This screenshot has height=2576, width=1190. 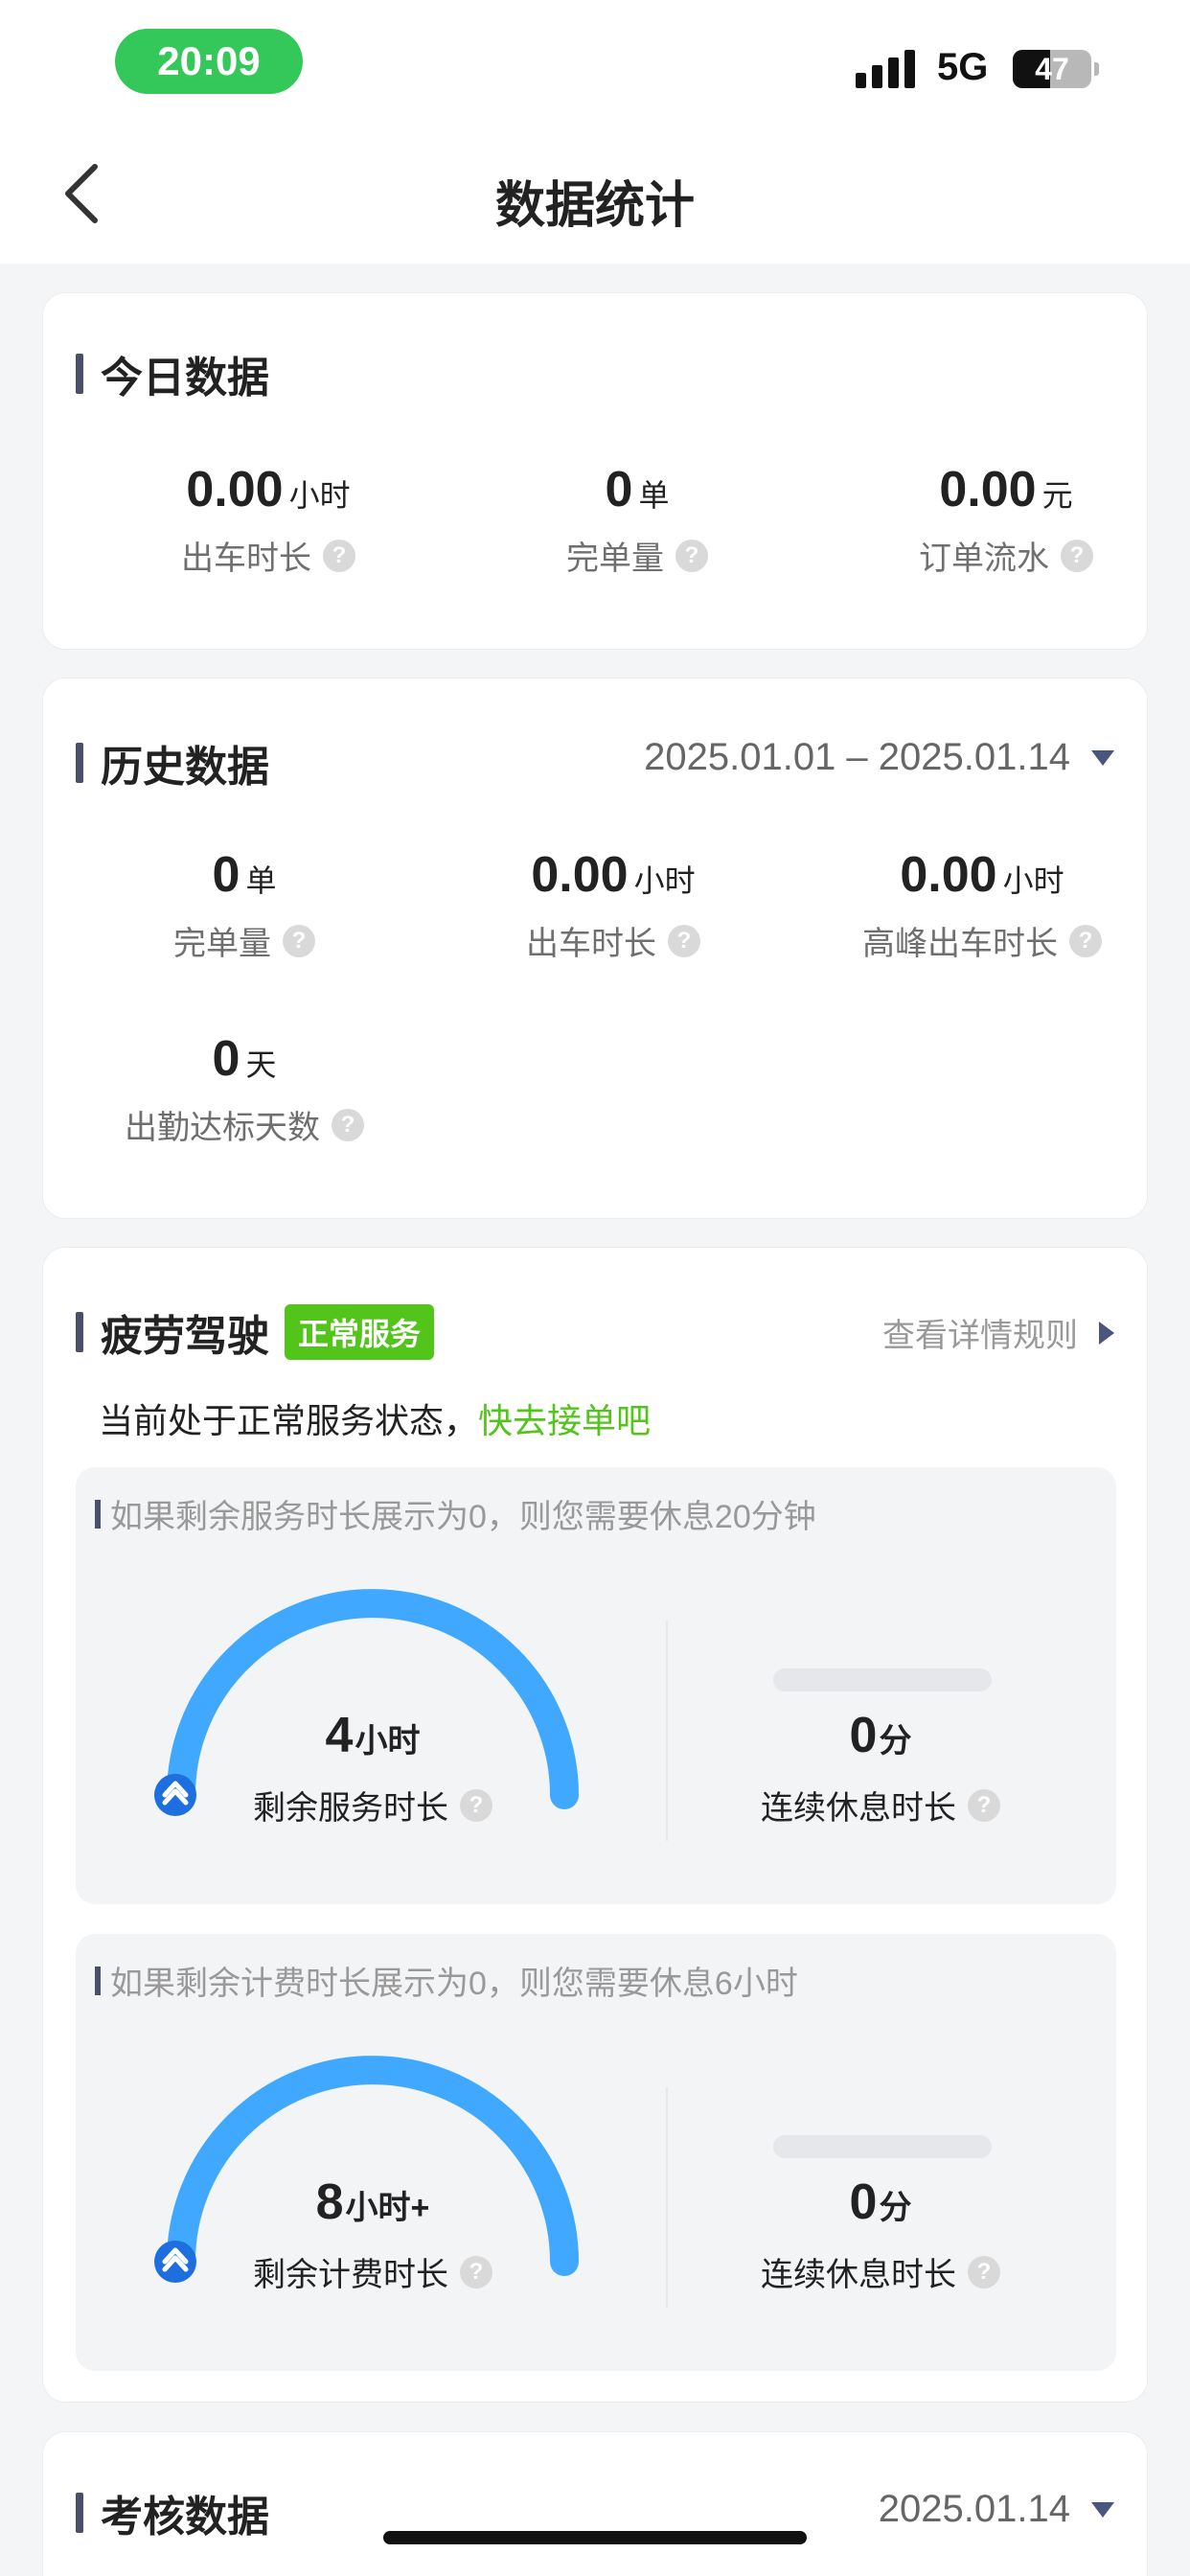 I want to click on fatigue-title: 疲劳驾驶 正常服务, so click(x=256, y=1332).